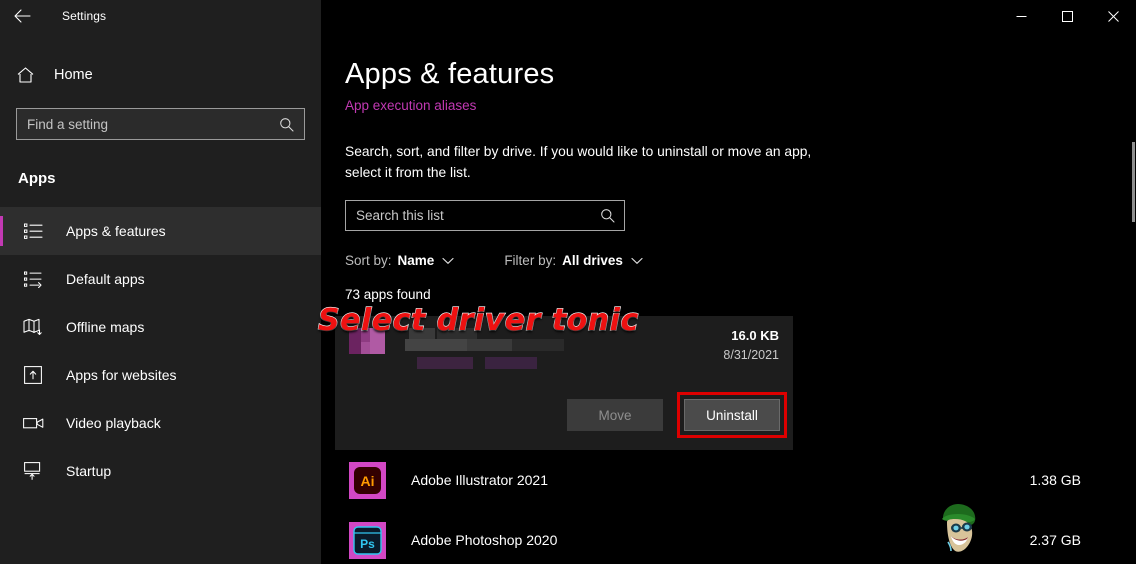  I want to click on selected-app-size: 16.0 KB, so click(755, 335).